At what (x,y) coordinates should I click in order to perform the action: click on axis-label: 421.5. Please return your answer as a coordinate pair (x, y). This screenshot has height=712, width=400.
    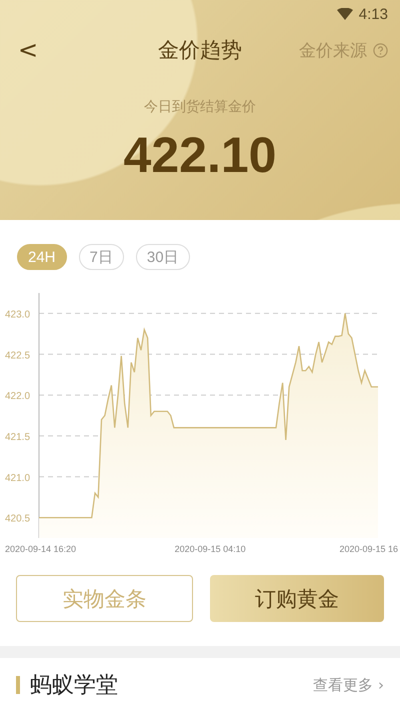
    Looking at the image, I should click on (17, 437).